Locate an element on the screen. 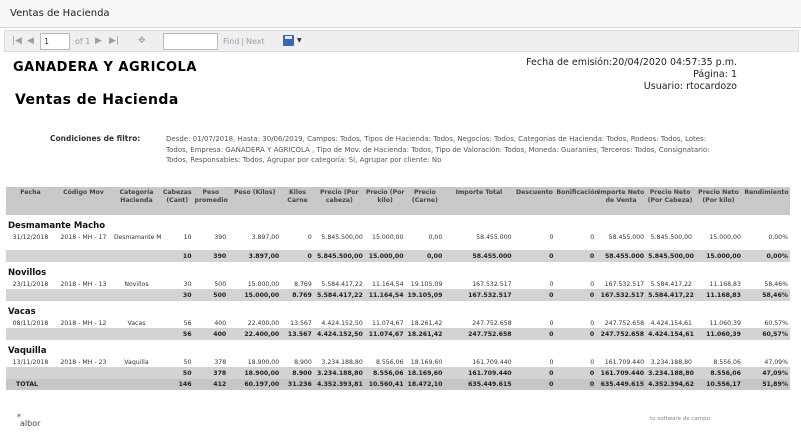  table-cell: 60,57% is located at coordinates (776, 323).